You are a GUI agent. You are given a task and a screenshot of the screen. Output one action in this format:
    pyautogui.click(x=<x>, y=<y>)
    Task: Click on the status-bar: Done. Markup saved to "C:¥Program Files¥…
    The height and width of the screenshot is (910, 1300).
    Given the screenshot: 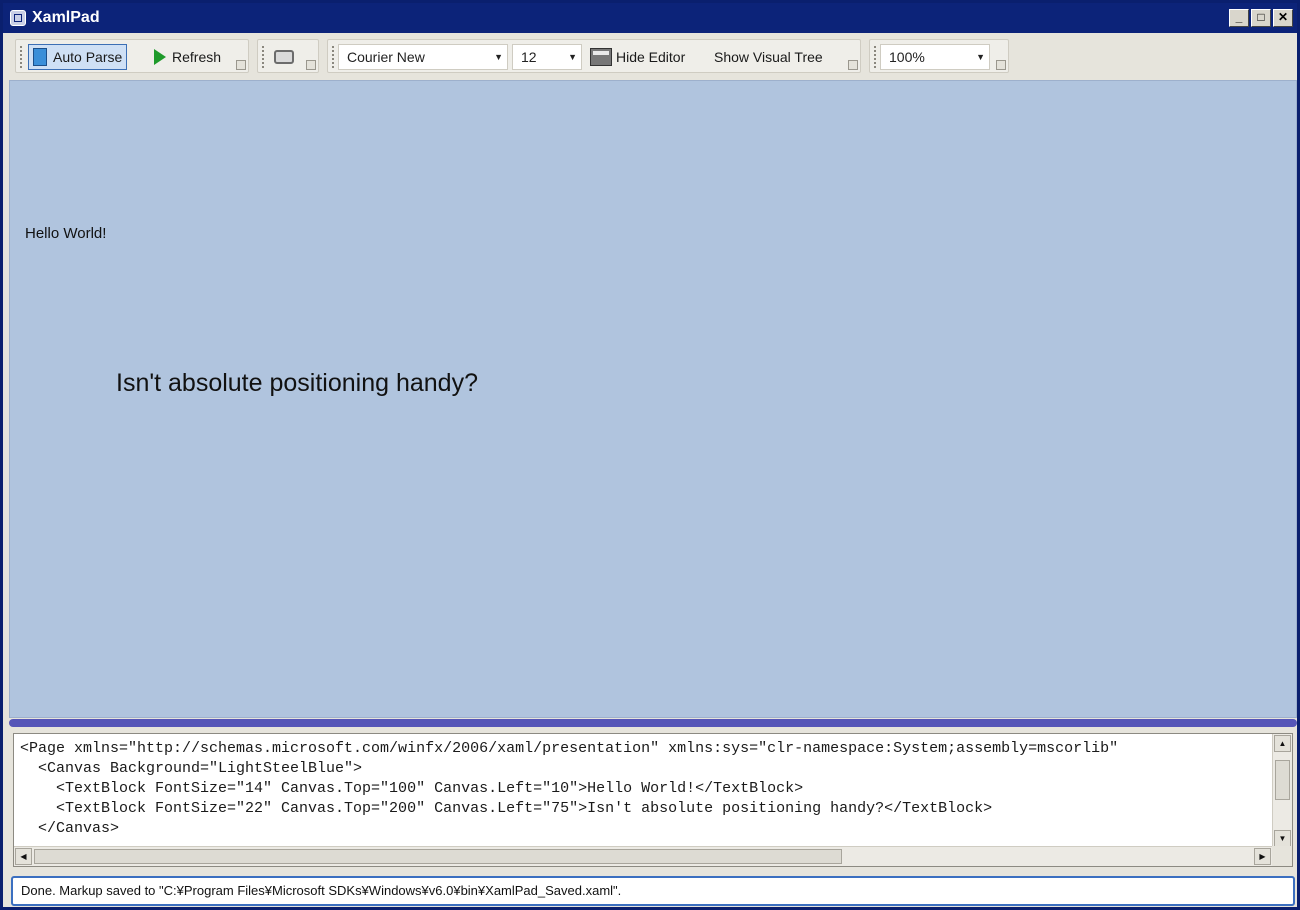 What is the action you would take?
    pyautogui.click(x=653, y=891)
    